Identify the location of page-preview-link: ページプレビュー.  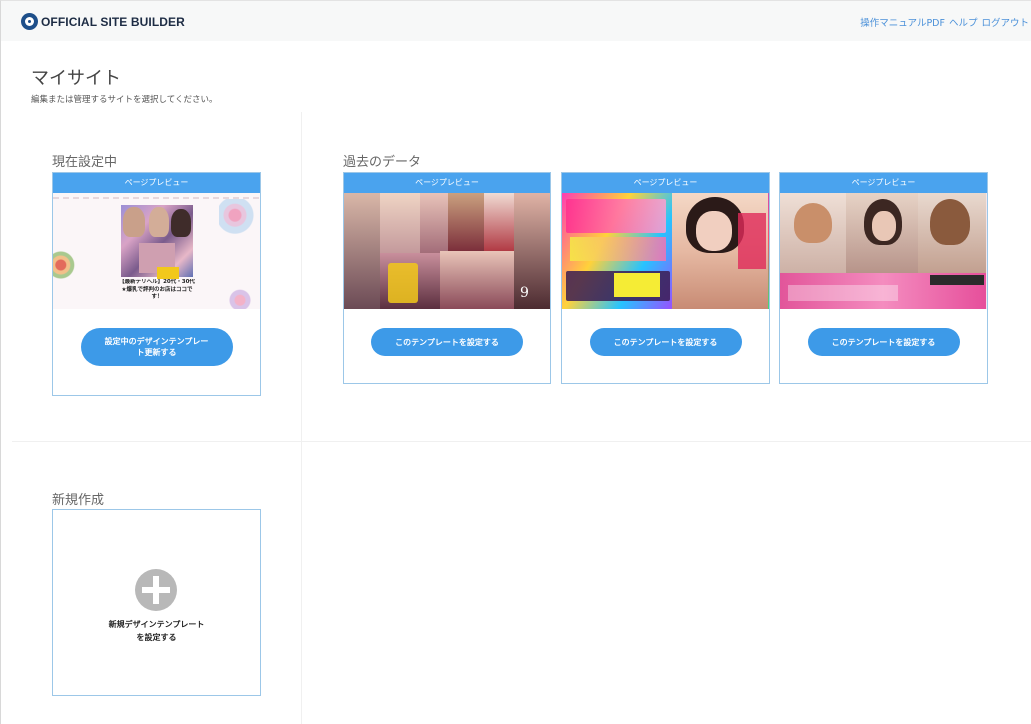
(156, 183).